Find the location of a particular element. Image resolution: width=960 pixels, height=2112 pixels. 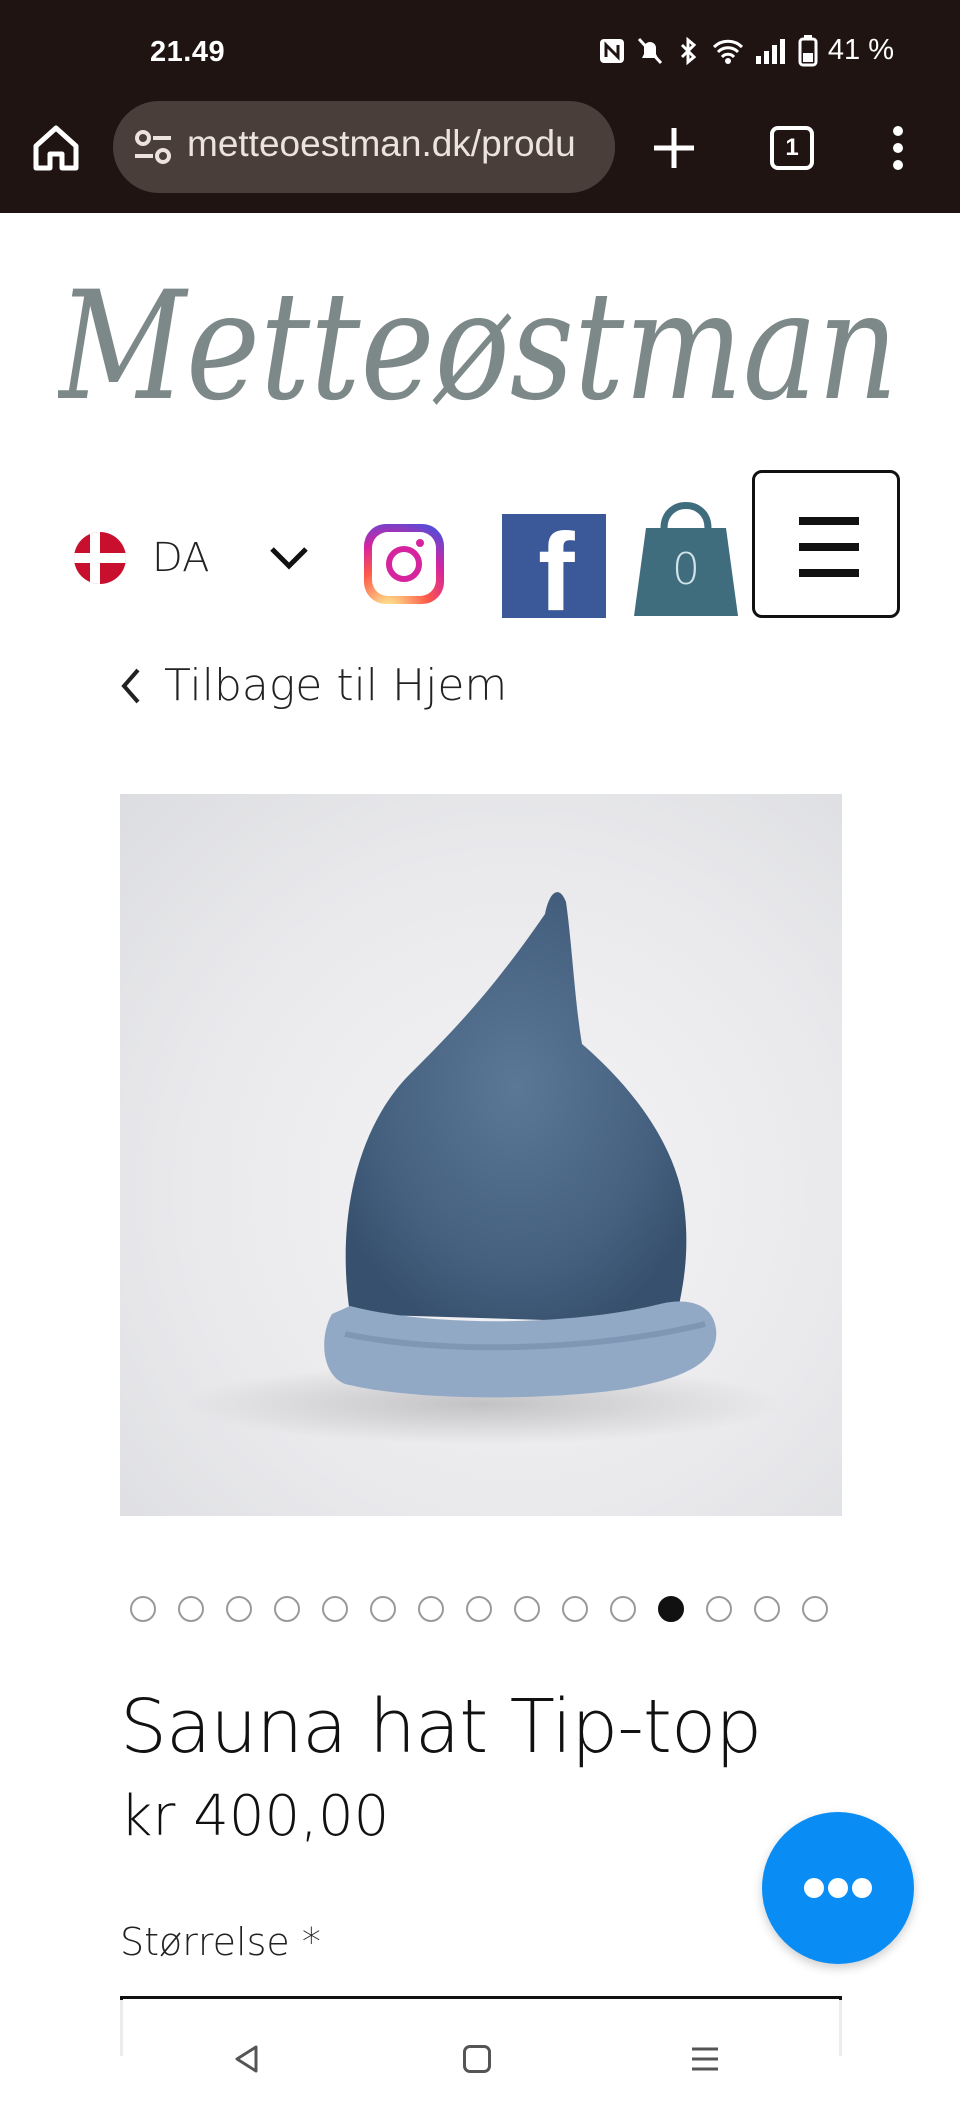

battery-icon is located at coordinates (808, 50).